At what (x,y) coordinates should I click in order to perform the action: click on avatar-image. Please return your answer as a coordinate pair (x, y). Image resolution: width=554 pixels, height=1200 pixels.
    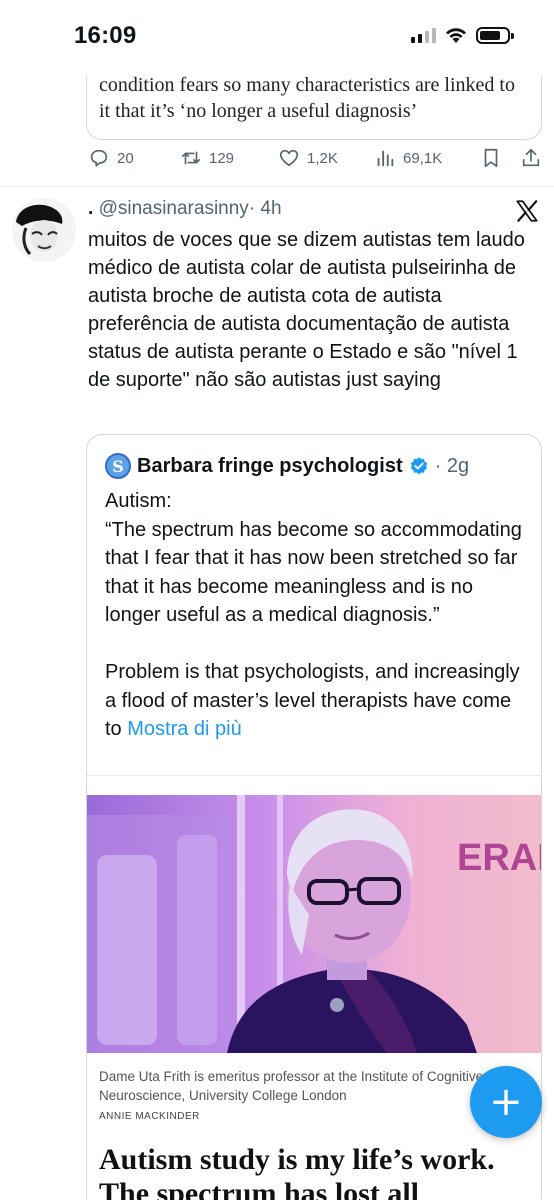
    Looking at the image, I should click on (44, 230).